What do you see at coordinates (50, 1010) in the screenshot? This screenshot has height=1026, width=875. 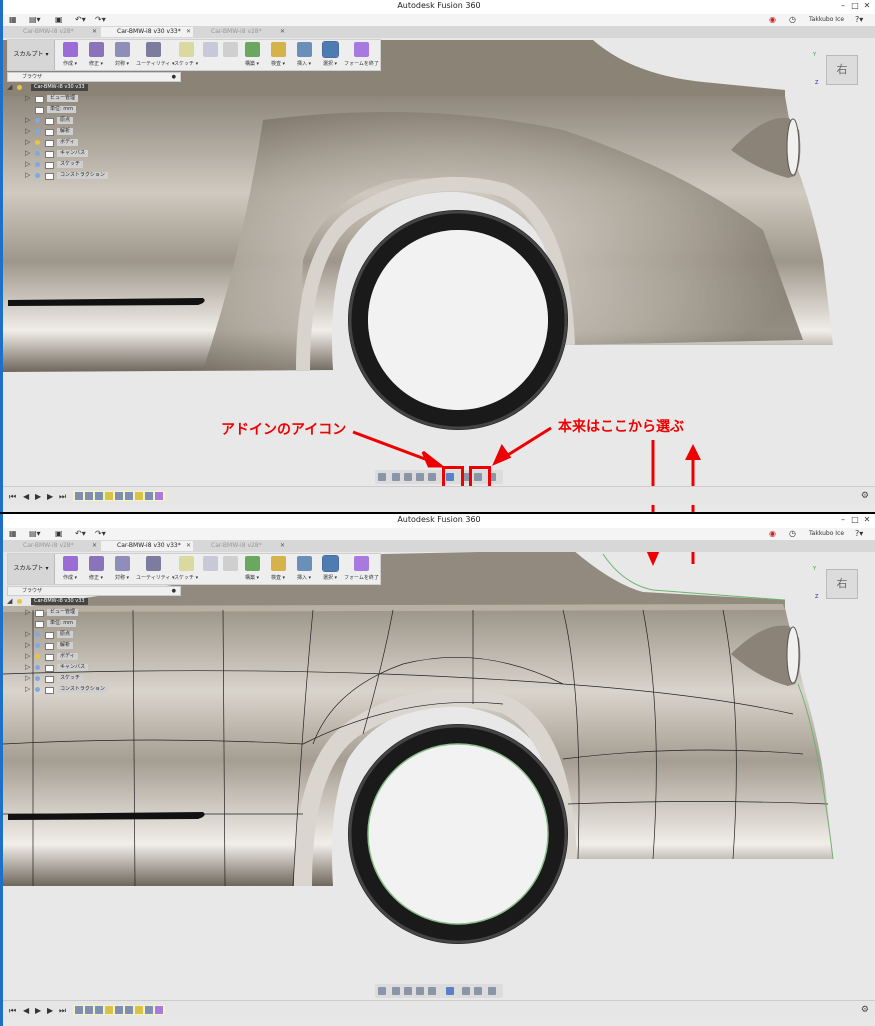 I see `next-frame-icon: ▶` at bounding box center [50, 1010].